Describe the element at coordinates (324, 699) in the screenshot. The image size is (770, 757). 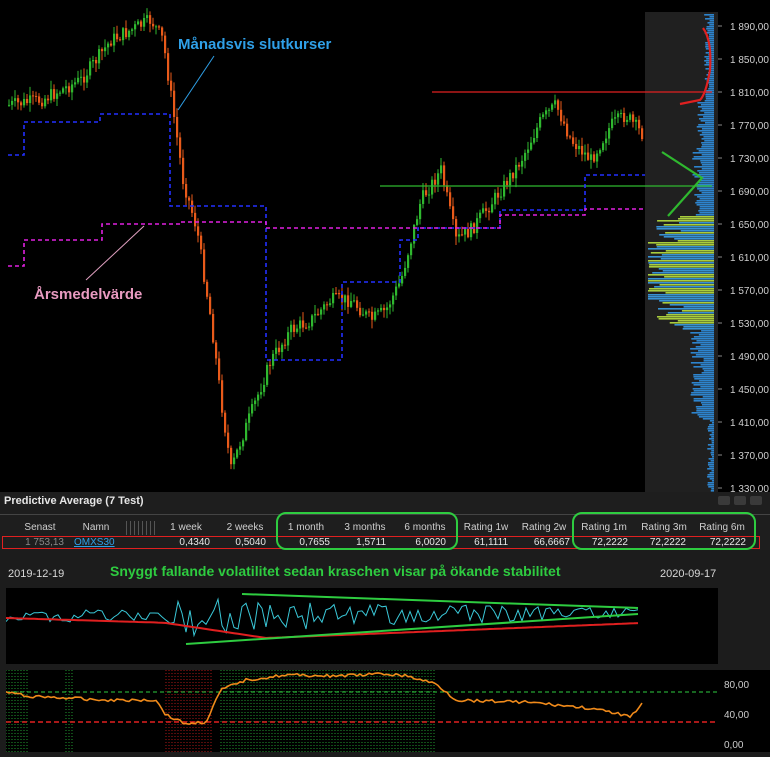
I see `rating-series` at that location.